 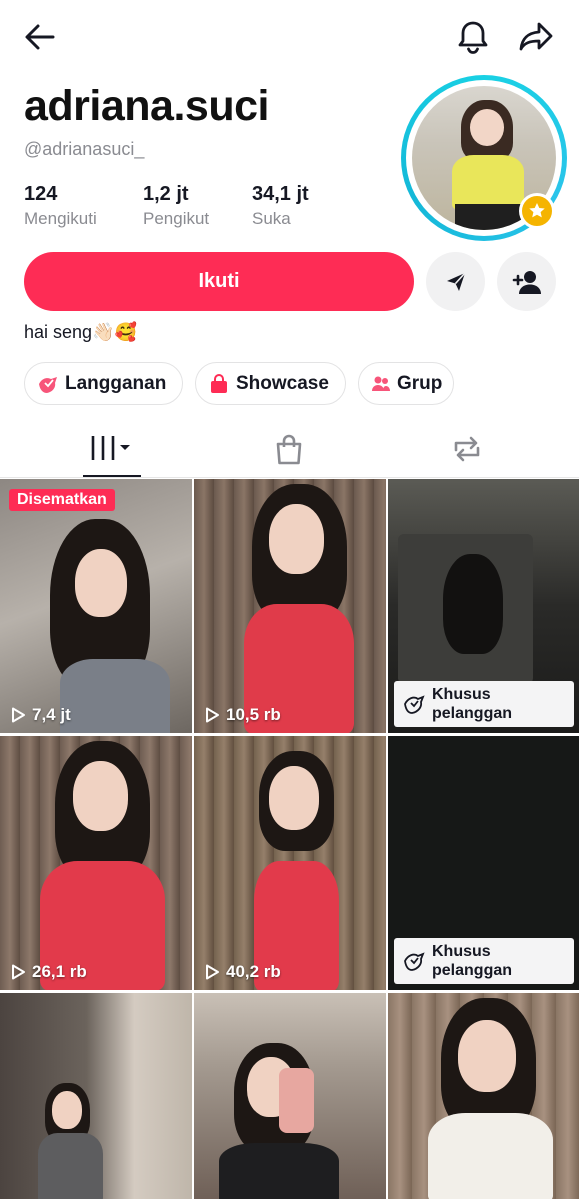 I want to click on profile-handle: @adrianasuci_, so click(x=84, y=149).